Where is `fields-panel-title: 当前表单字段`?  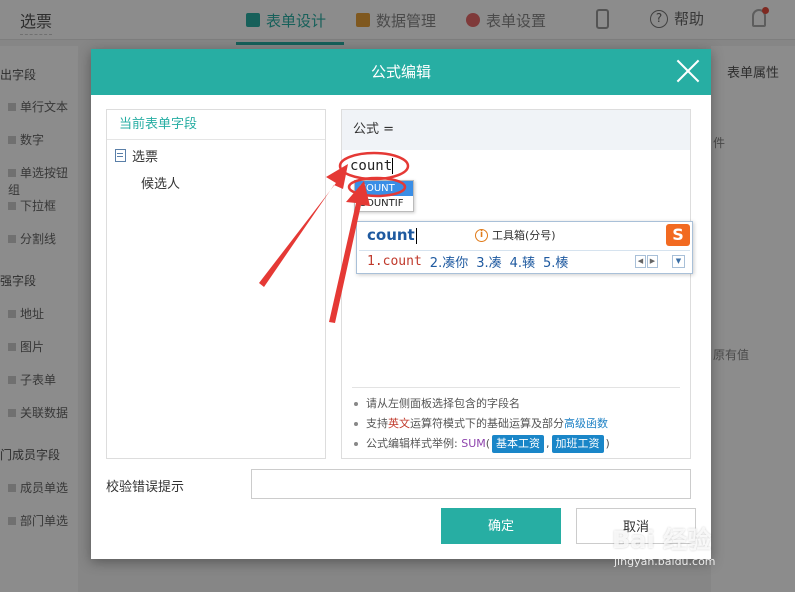
fields-panel-title: 当前表单字段 is located at coordinates (216, 125).